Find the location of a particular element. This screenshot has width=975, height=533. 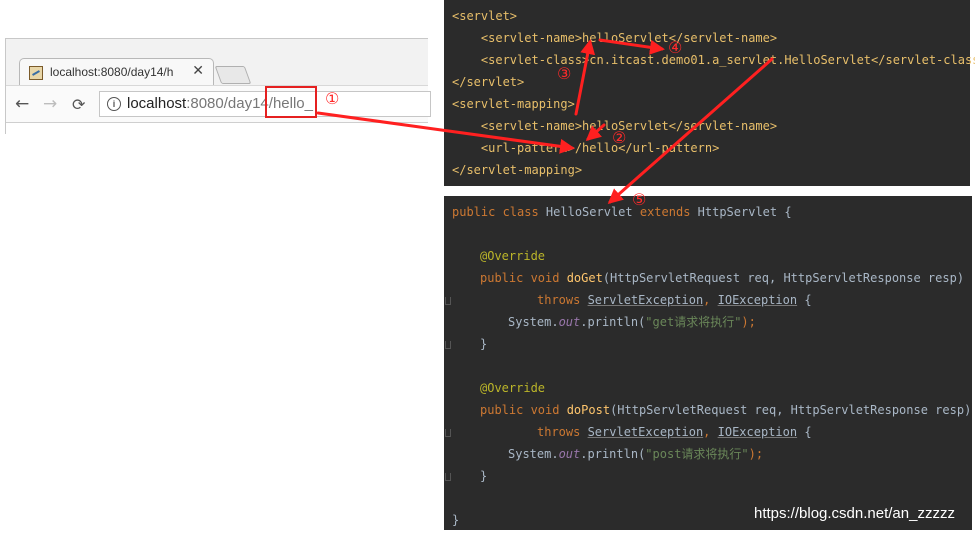

step-label-1: ① is located at coordinates (332, 98).